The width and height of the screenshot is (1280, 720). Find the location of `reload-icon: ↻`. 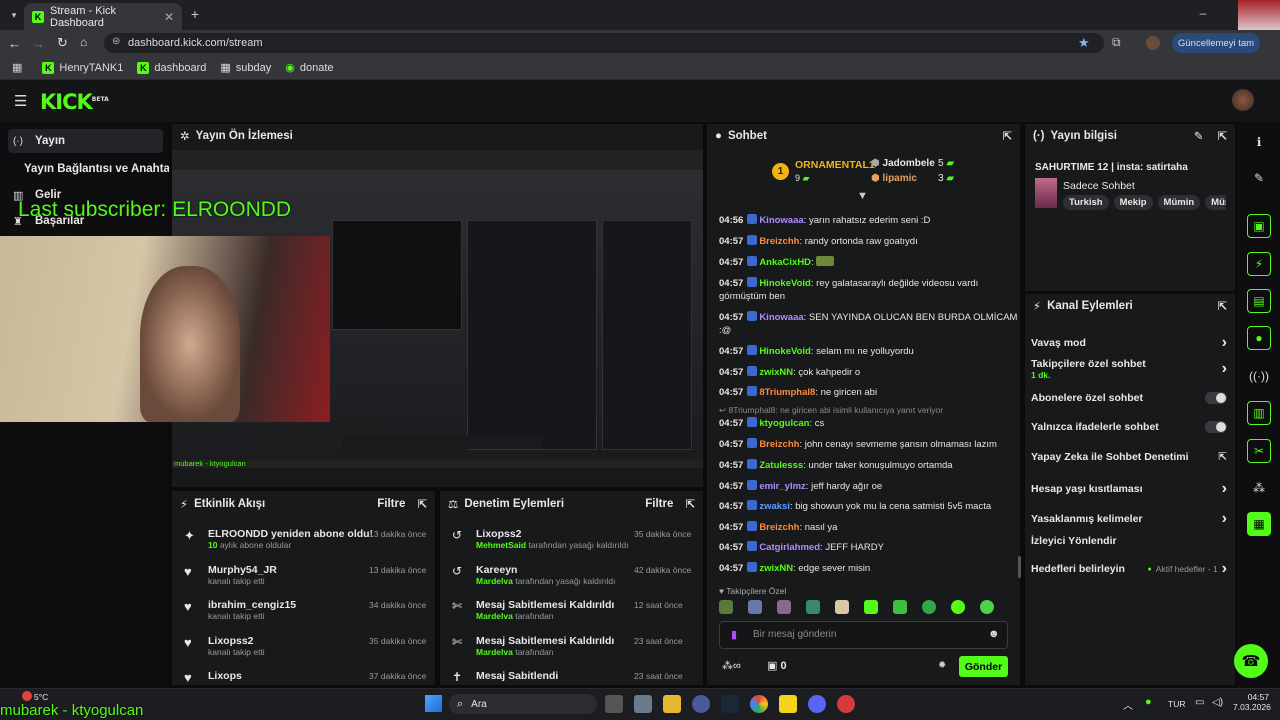

reload-icon: ↻ is located at coordinates (62, 43).